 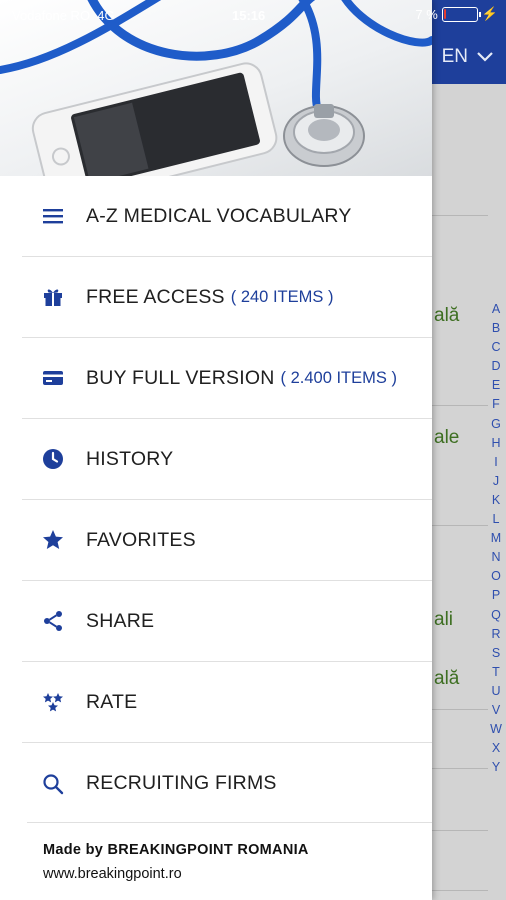 What do you see at coordinates (496, 615) in the screenshot?
I see `index-letter: Q` at bounding box center [496, 615].